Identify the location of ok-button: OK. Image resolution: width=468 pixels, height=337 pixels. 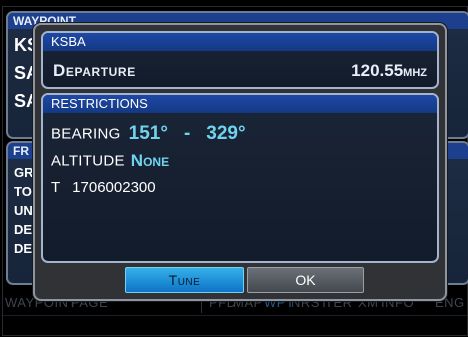
(305, 280).